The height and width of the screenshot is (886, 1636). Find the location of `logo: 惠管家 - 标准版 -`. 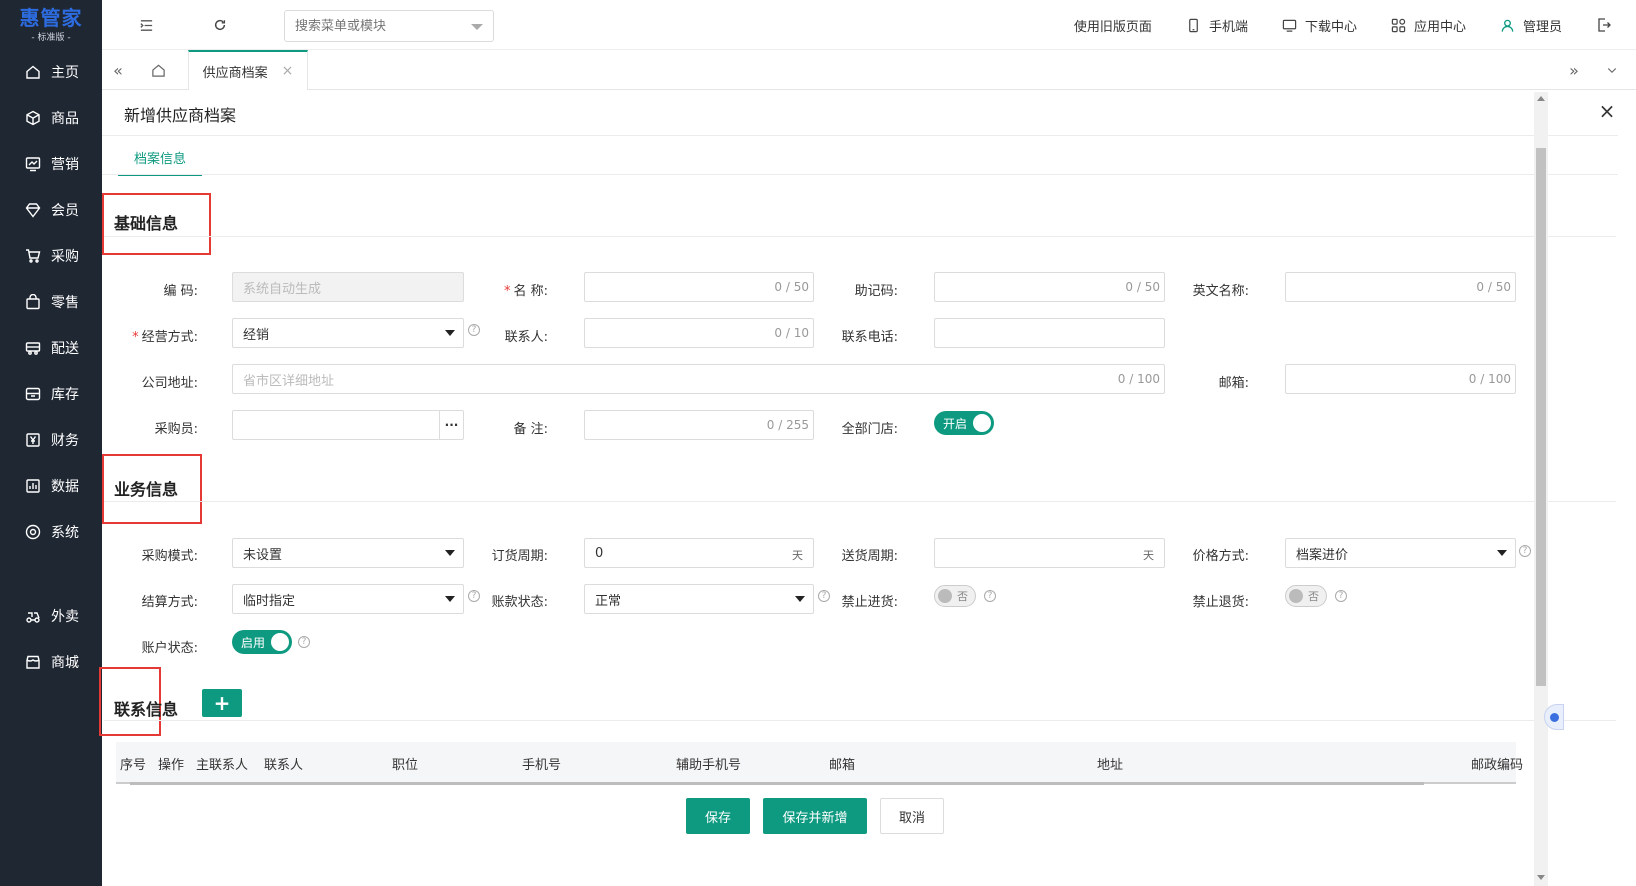

logo: 惠管家 - 标准版 - is located at coordinates (51, 25).